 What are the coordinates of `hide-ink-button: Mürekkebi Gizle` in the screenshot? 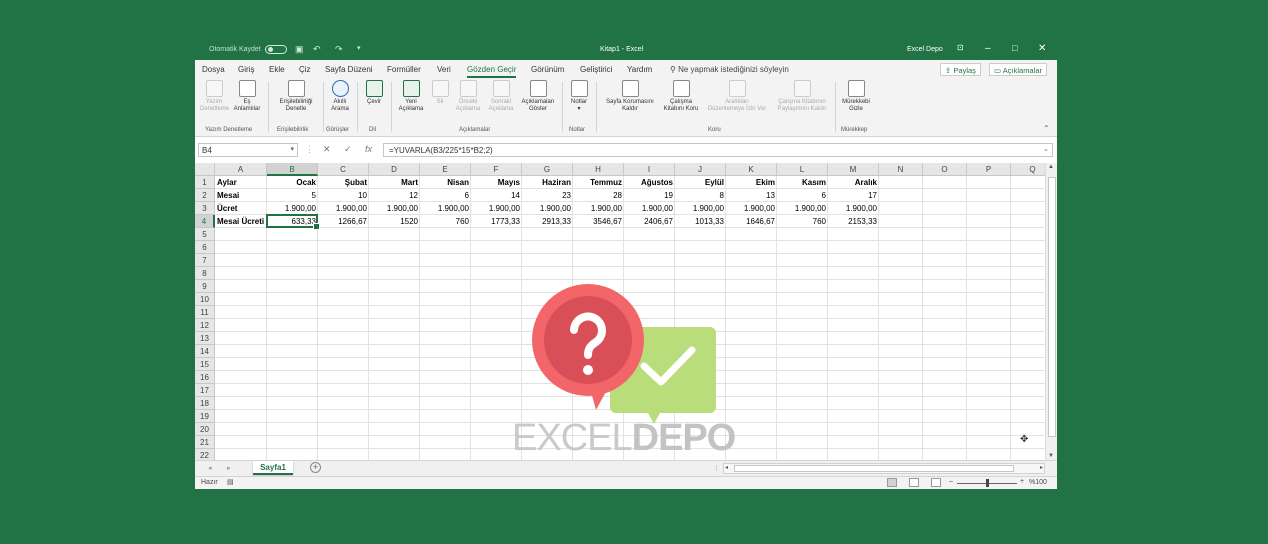 It's located at (856, 96).